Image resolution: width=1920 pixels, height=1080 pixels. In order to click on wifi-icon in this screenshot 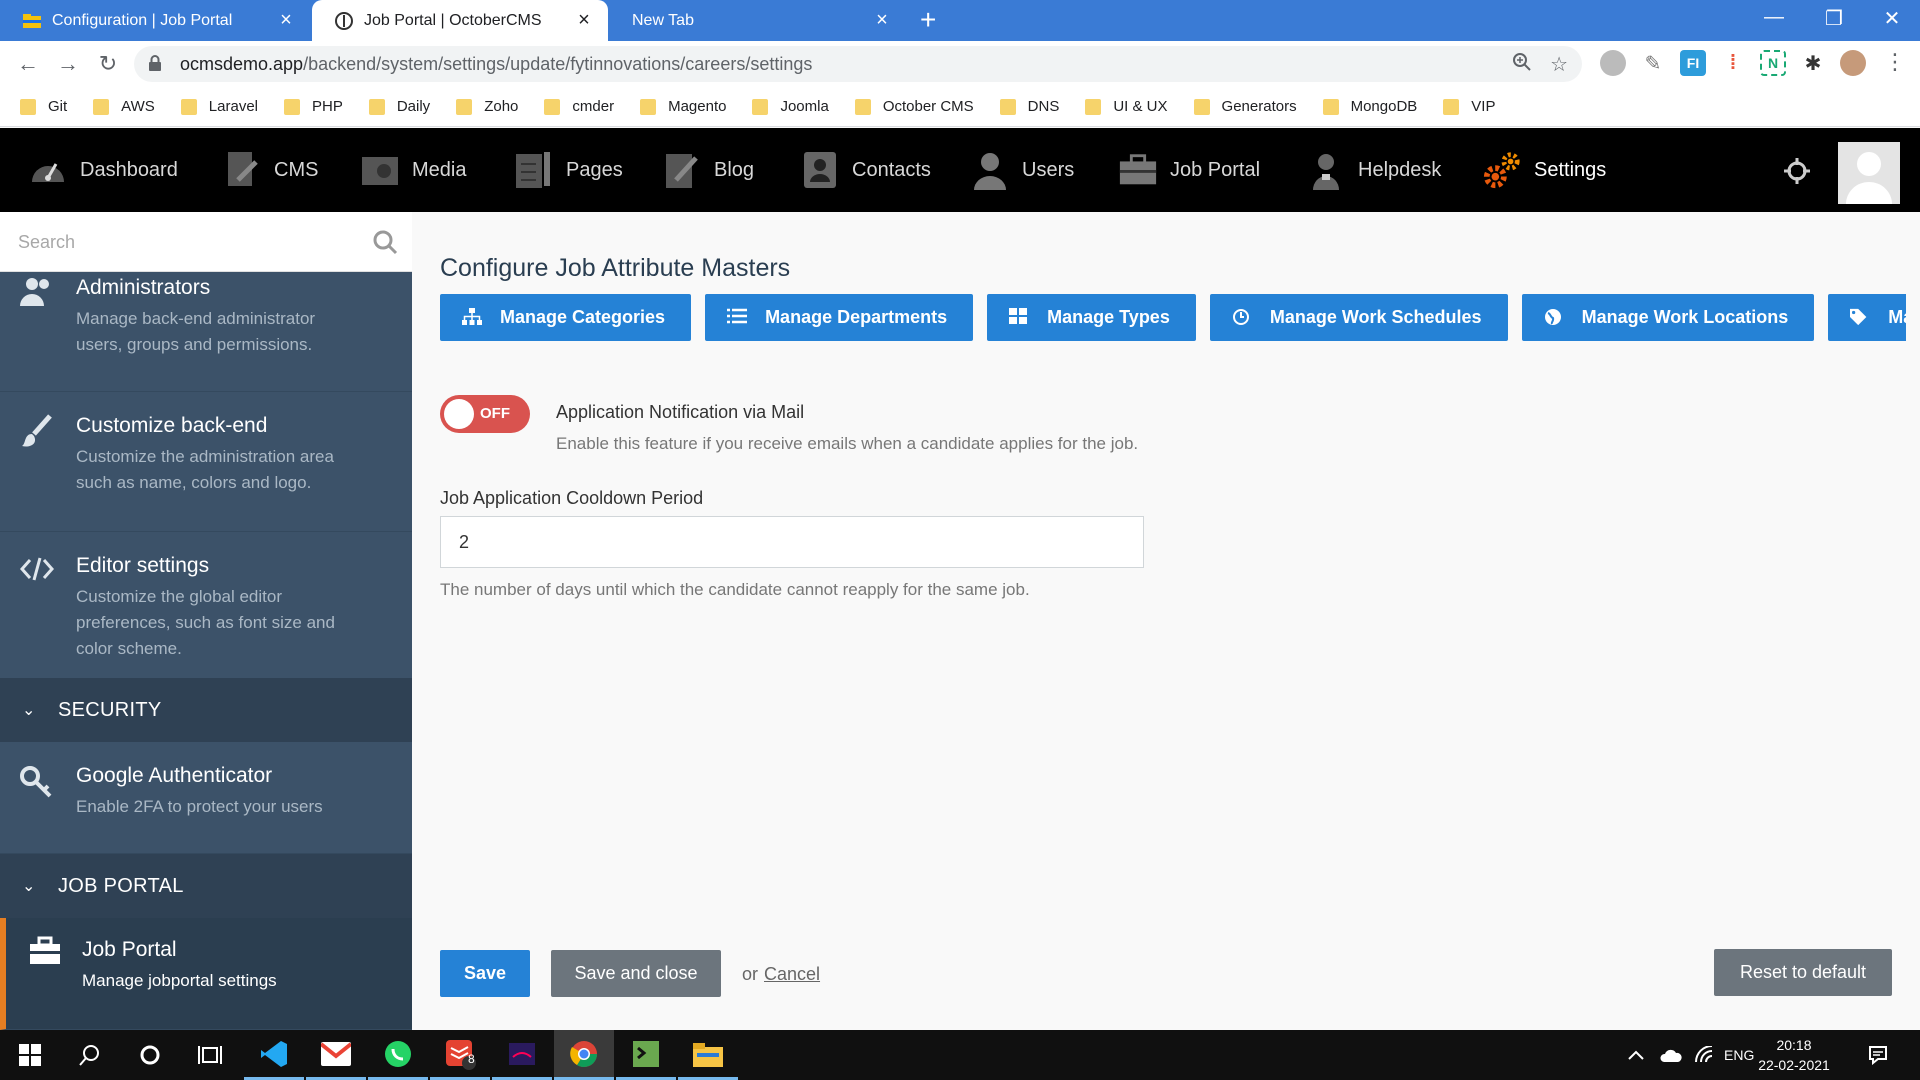, I will do `click(1705, 1055)`.